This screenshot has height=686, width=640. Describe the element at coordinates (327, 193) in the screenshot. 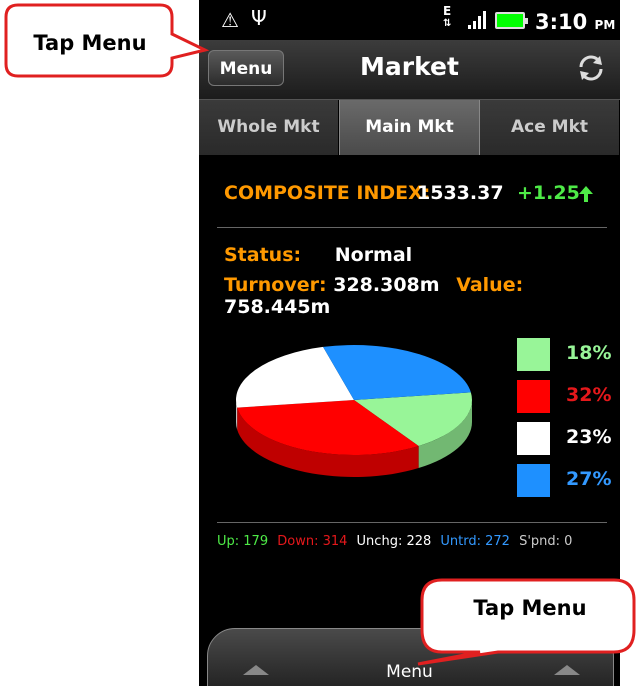

I see `composite-index-label: COMPOSITE INDEX:` at that location.